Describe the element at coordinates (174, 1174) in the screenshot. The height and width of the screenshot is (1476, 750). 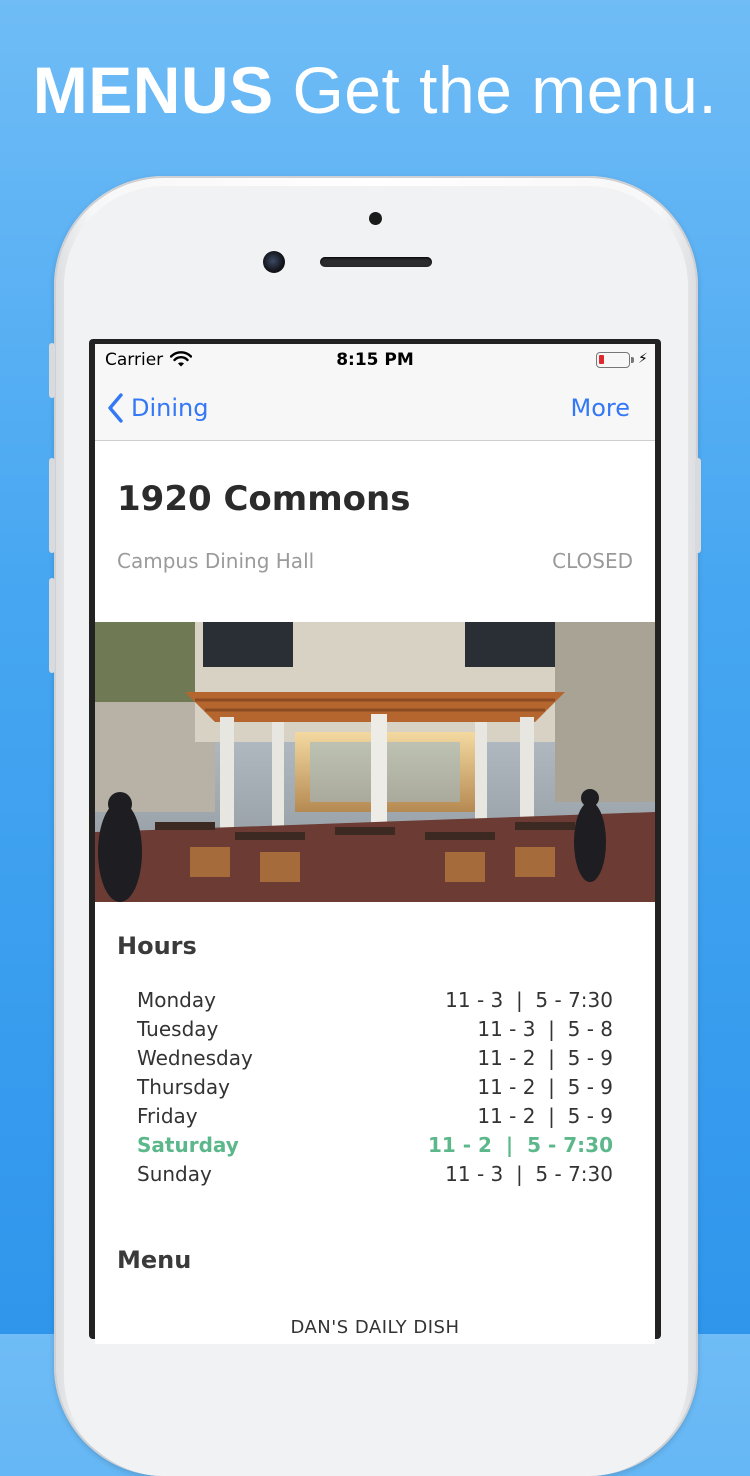
I see `hours-day: Sunday` at that location.